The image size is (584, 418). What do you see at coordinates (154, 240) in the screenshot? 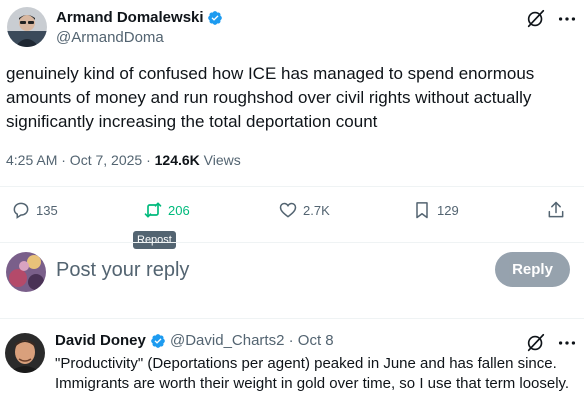
I see `repost-tooltip: Repost` at bounding box center [154, 240].